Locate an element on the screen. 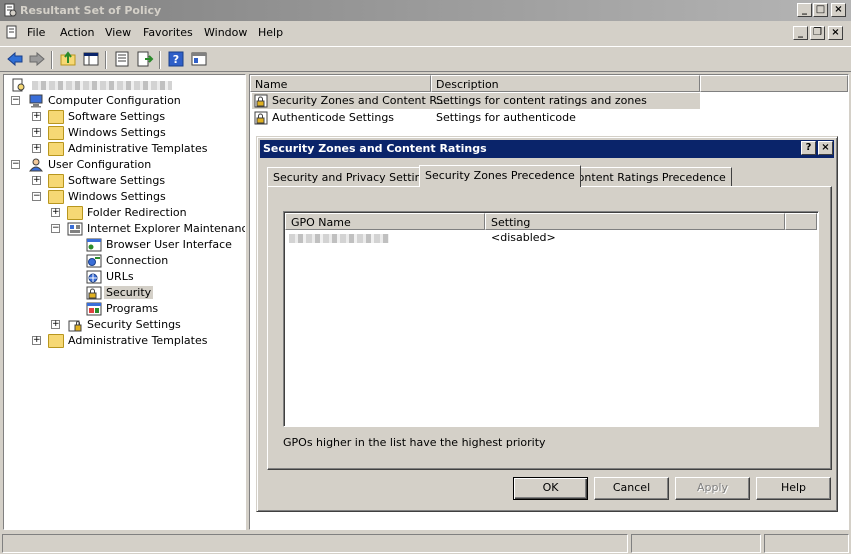 Image resolution: width=851 pixels, height=554 pixels. mdi-restore-button: ❐ is located at coordinates (817, 33).